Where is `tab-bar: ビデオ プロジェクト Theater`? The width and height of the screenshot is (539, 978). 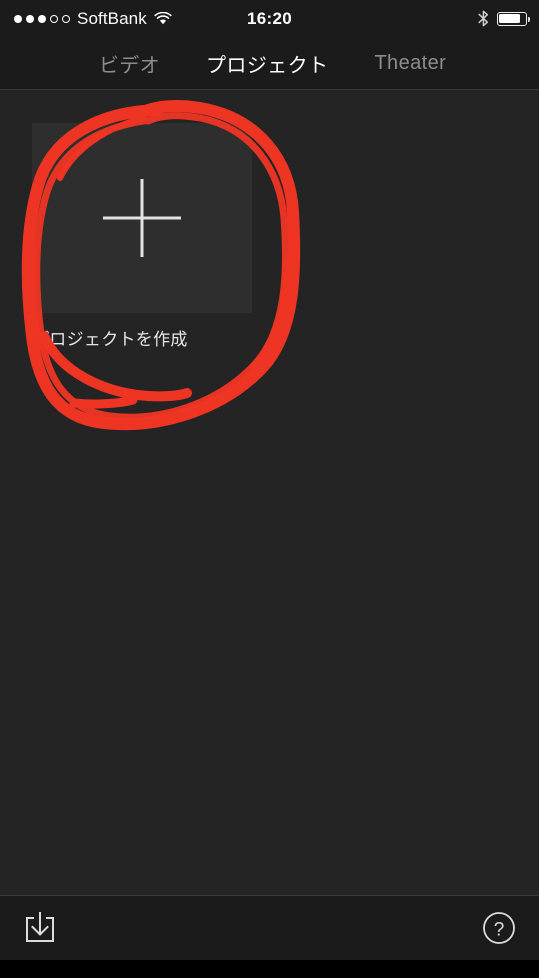
tab-bar: ビデオ プロジェクト Theater is located at coordinates (269, 63).